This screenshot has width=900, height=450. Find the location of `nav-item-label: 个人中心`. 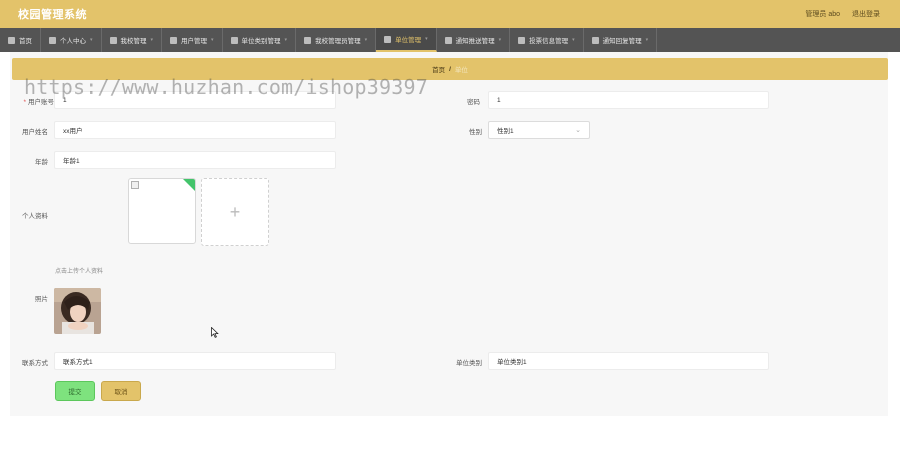

nav-item-label: 个人中心 is located at coordinates (73, 41).